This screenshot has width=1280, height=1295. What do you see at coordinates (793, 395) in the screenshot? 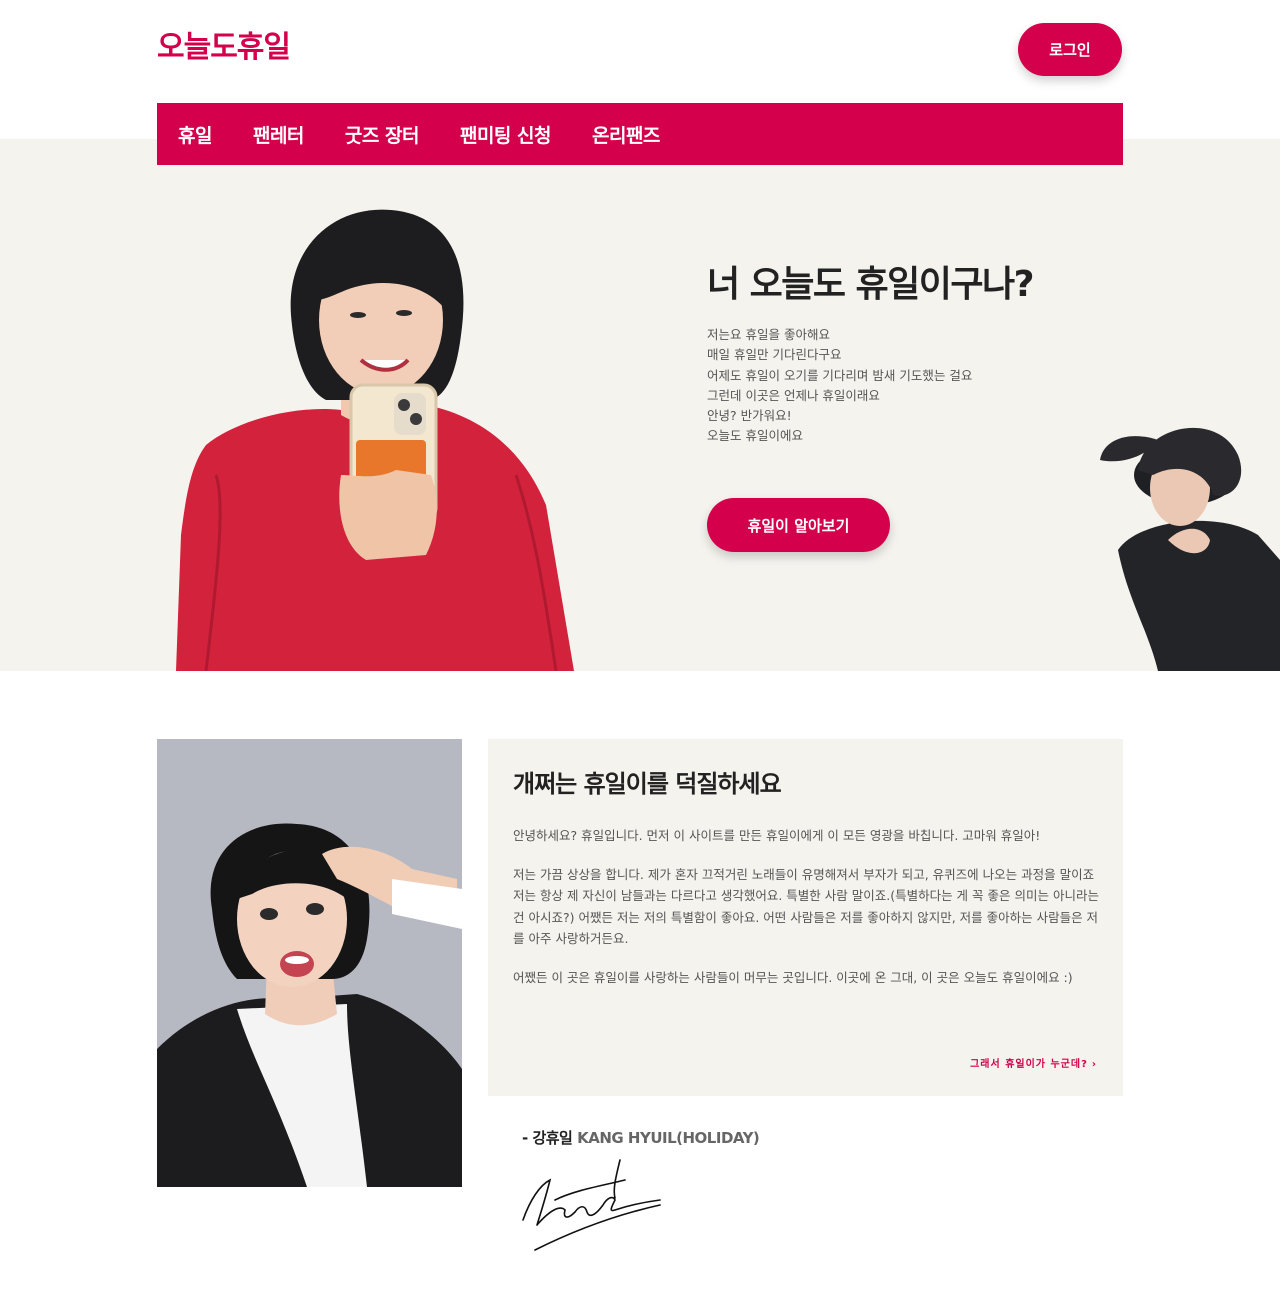
I see `hero-line: 그런데 이곳은 언제나 휴일이래요` at bounding box center [793, 395].